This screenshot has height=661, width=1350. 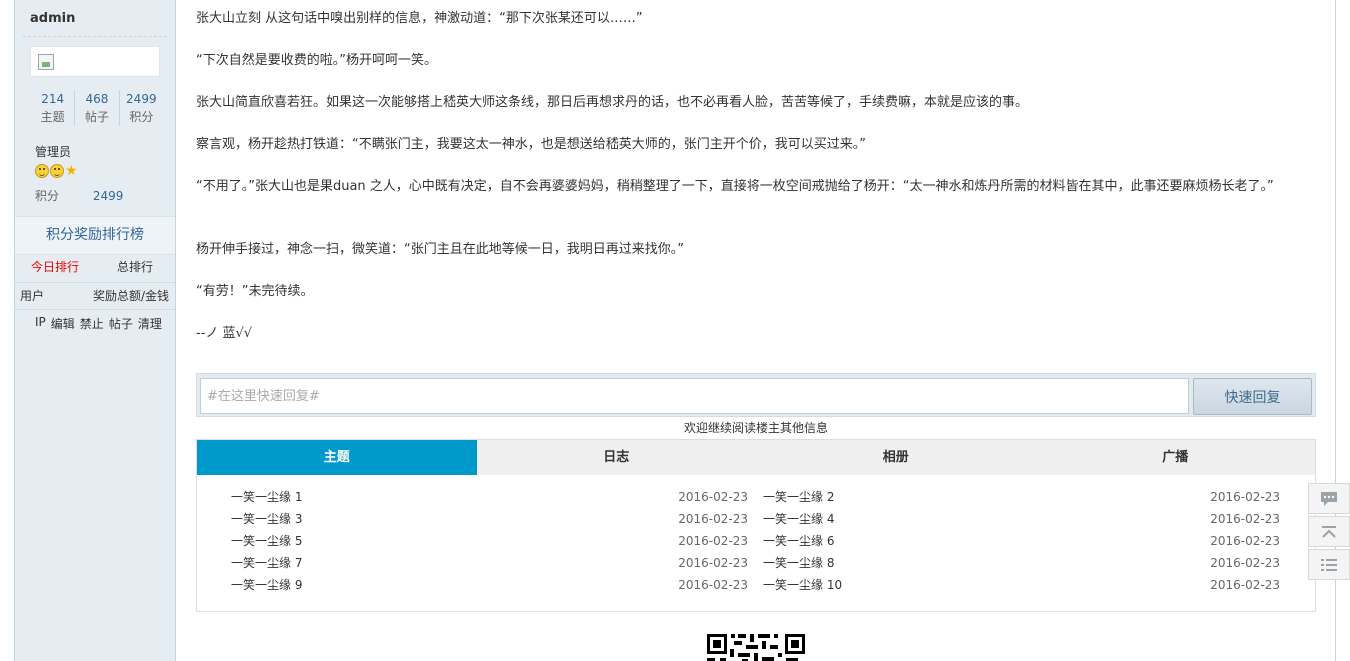 I want to click on posts-link: 帖子, so click(x=121, y=323).